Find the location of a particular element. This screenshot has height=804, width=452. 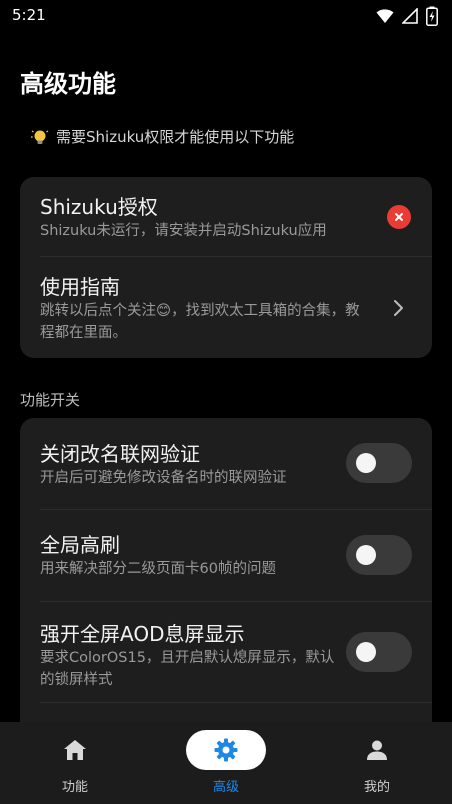

item-title: 关闭改名联网验证 is located at coordinates (120, 454).